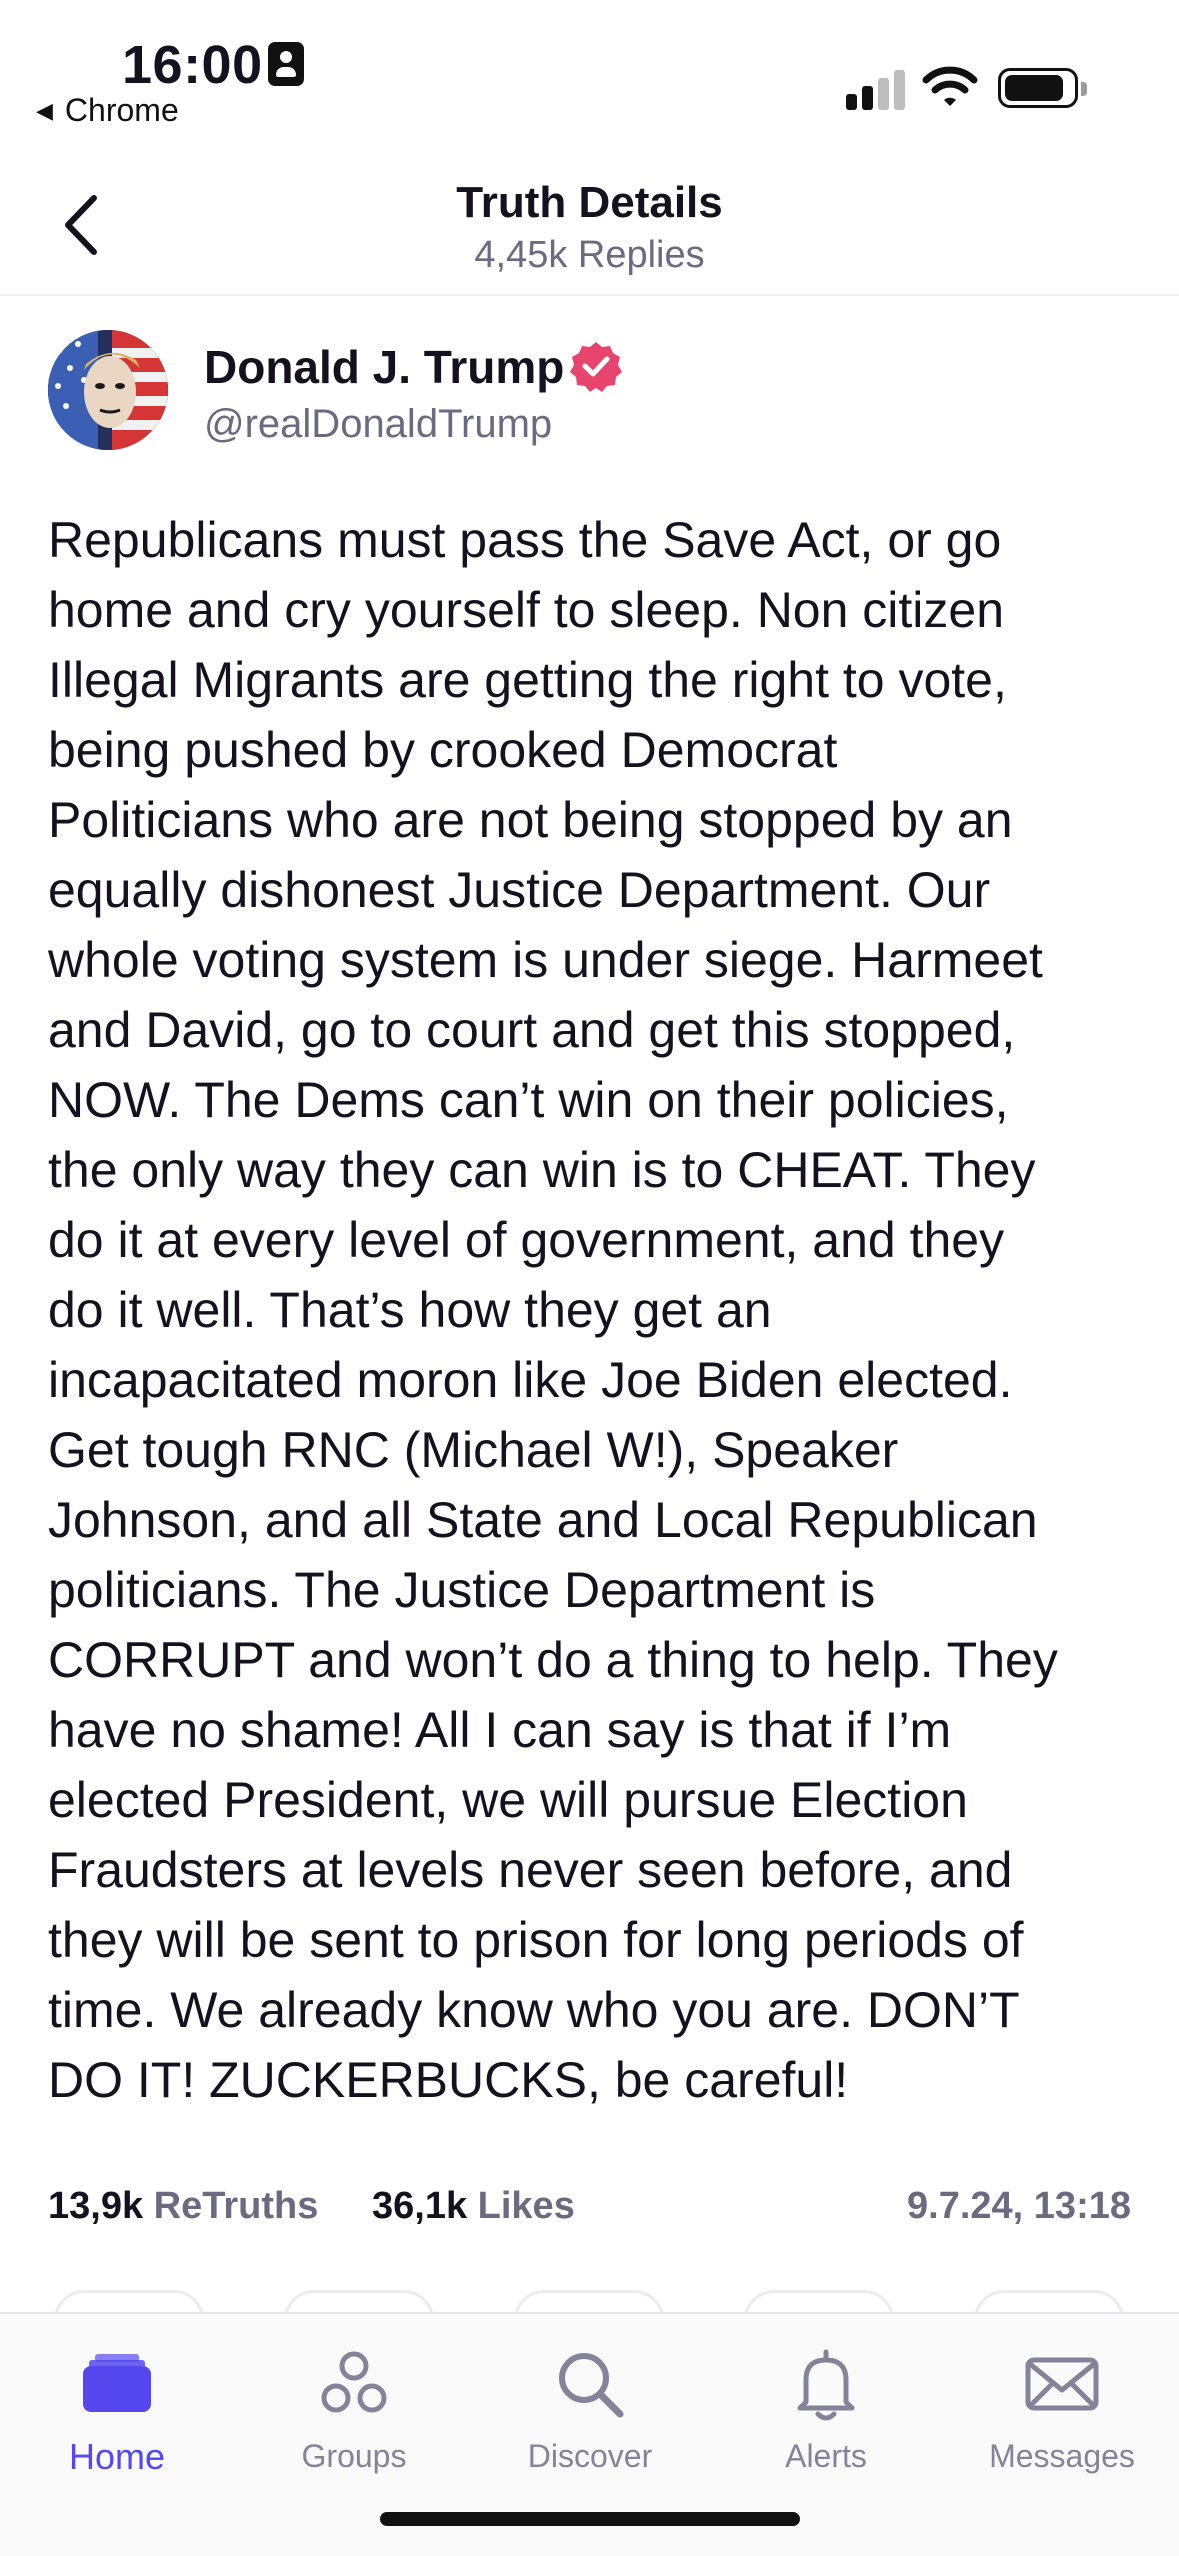 The width and height of the screenshot is (1179, 2556). I want to click on tab-alerts: Alerts, so click(826, 2409).